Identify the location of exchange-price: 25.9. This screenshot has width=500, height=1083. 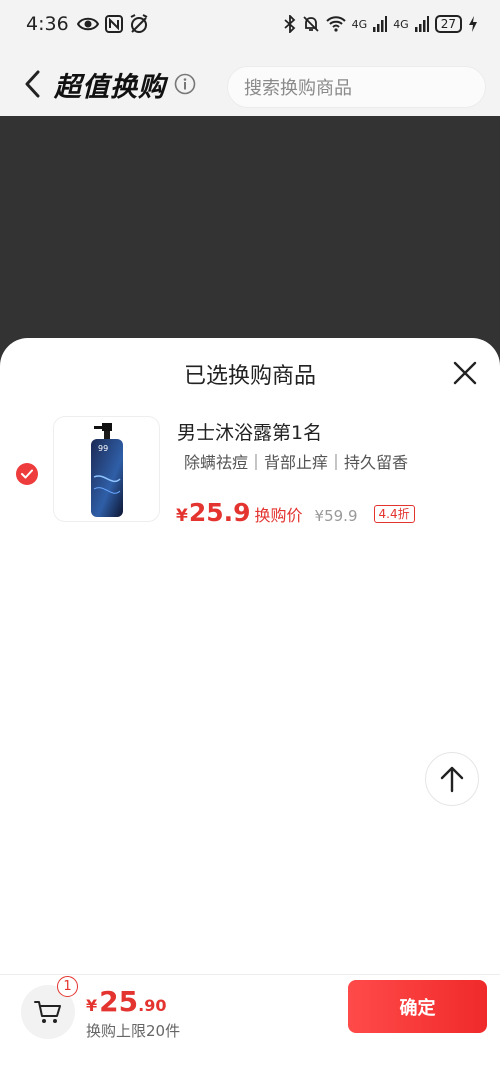
(219, 512).